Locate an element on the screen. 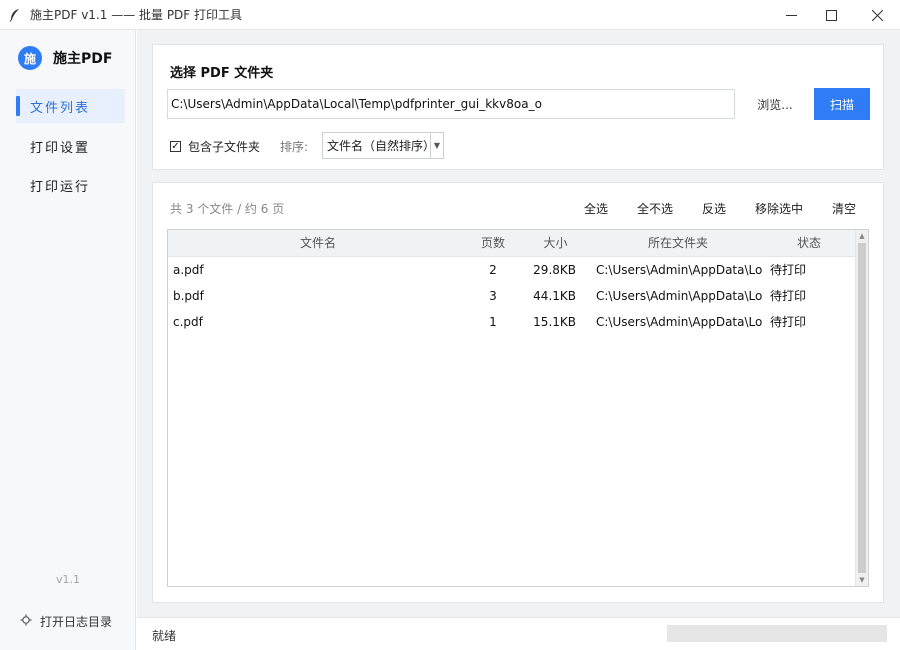 This screenshot has height=650, width=900. cell-size: 44.1KB is located at coordinates (554, 296).